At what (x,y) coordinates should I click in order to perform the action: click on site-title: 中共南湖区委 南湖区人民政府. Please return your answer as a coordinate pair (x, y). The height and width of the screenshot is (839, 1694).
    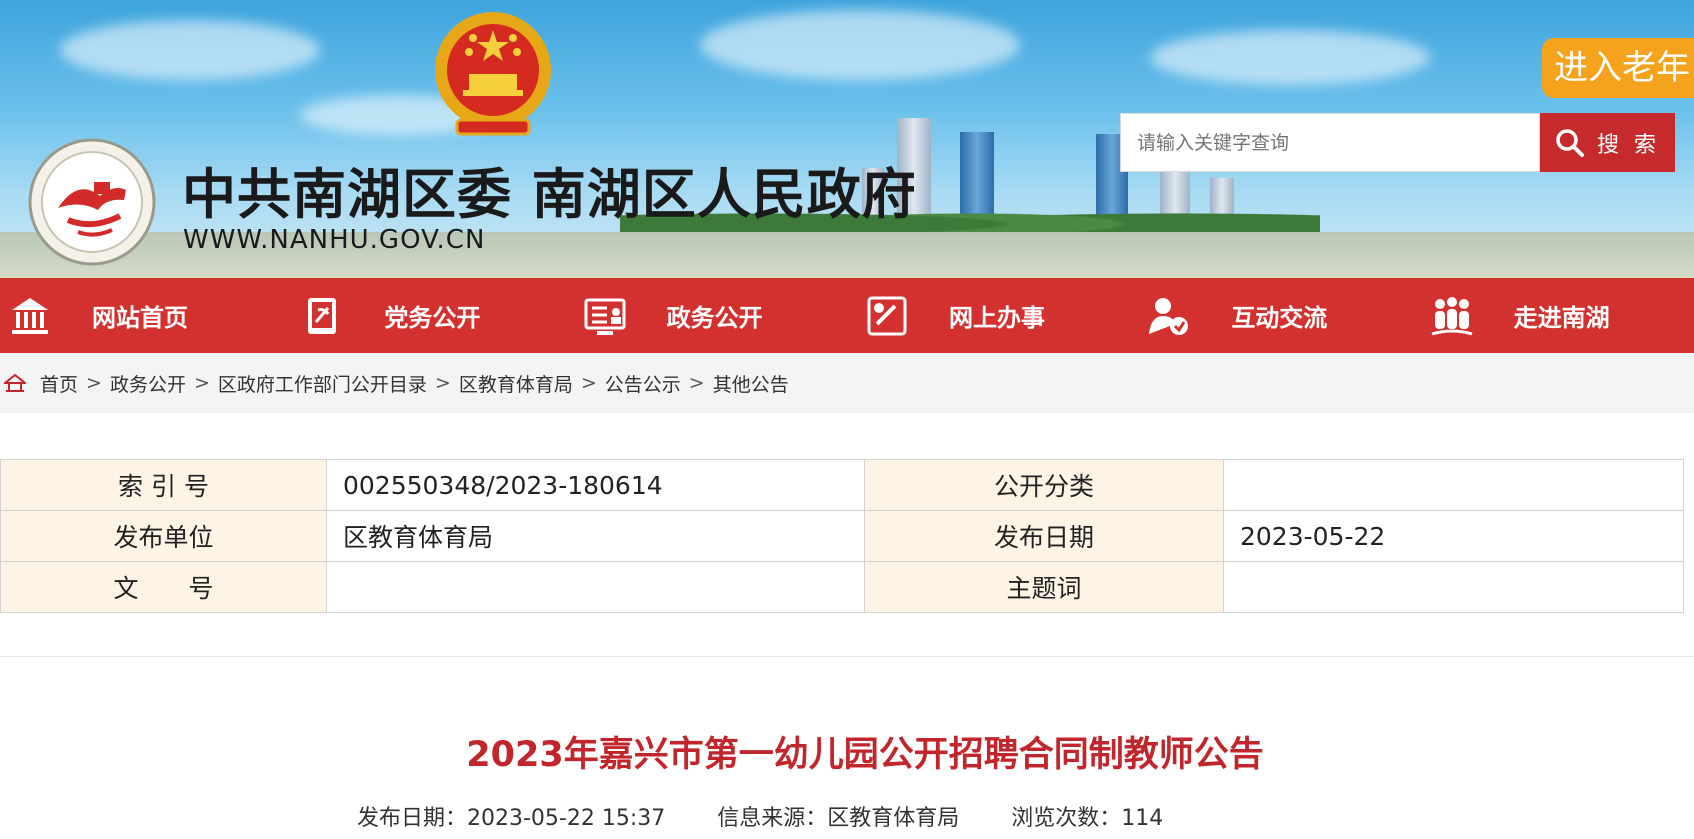
    Looking at the image, I should click on (549, 194).